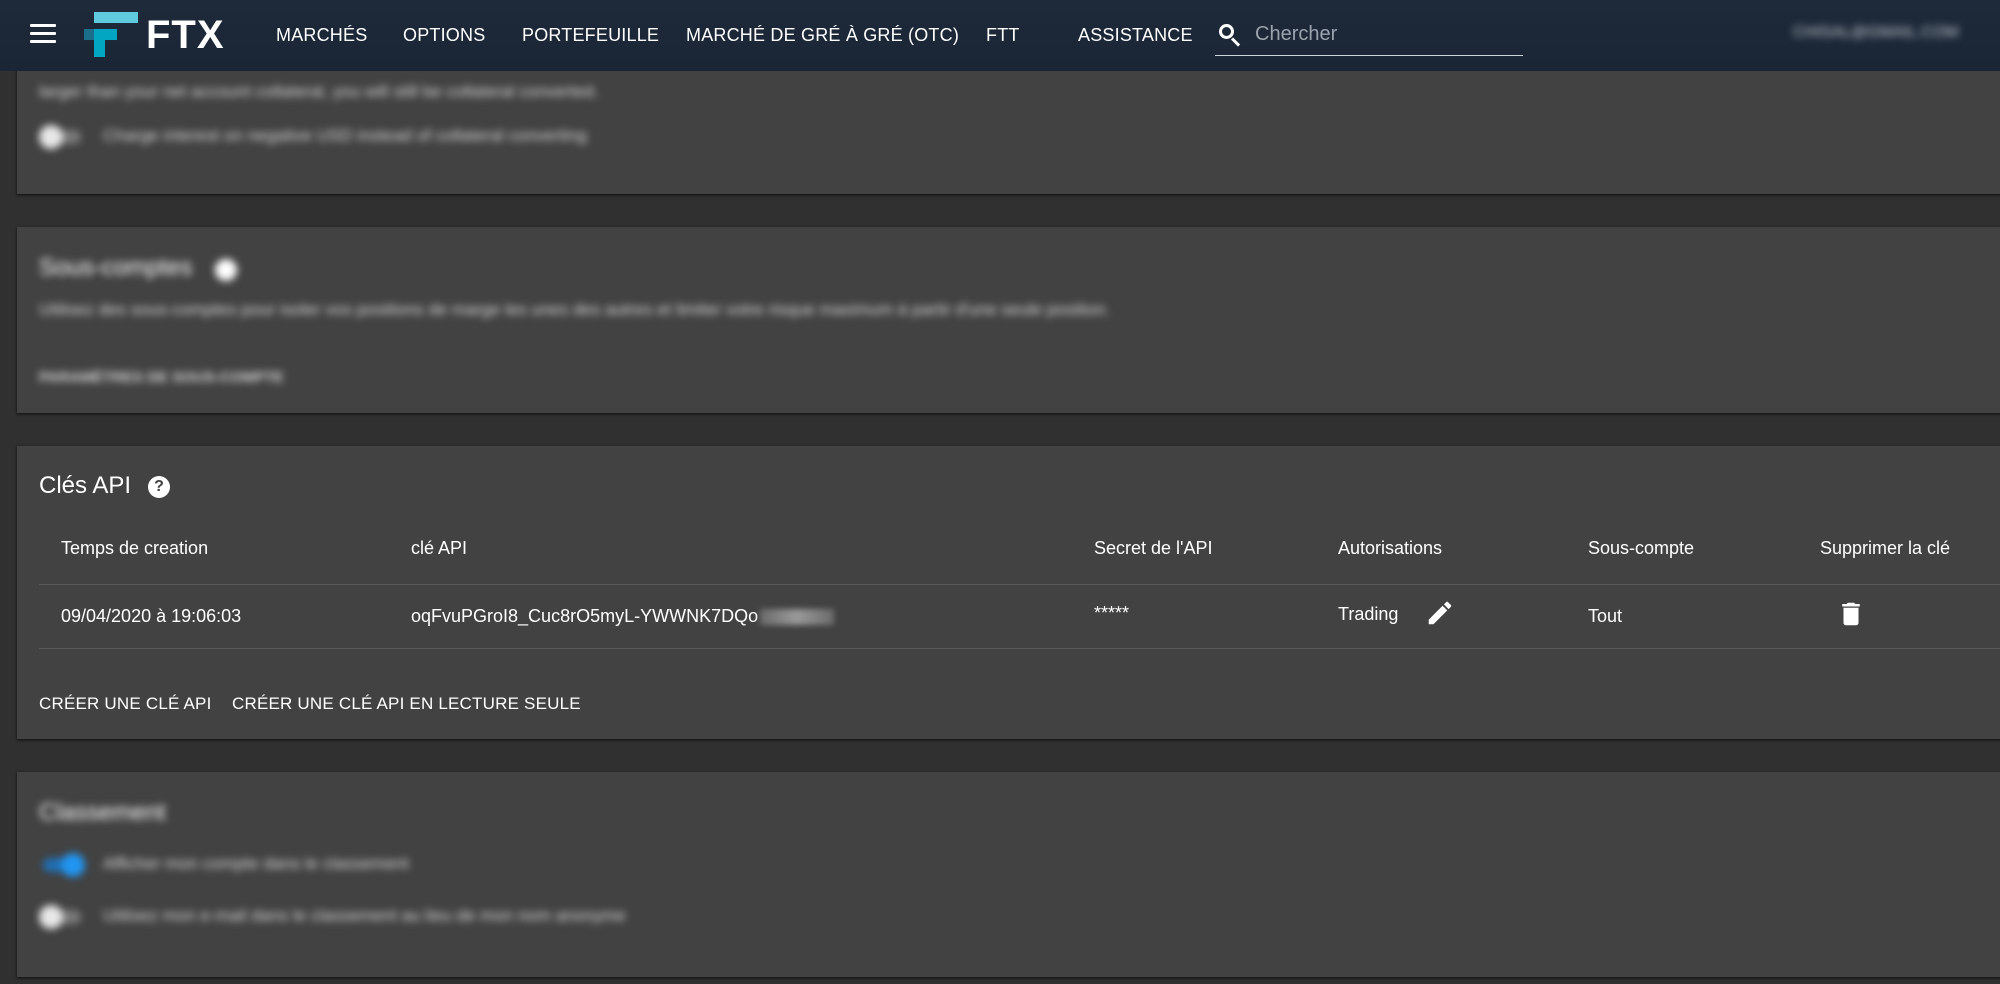  I want to click on api-key-text: oqFvuPGroI8_Cuc8rO5myL-YWWNK7DQo, so click(585, 616).